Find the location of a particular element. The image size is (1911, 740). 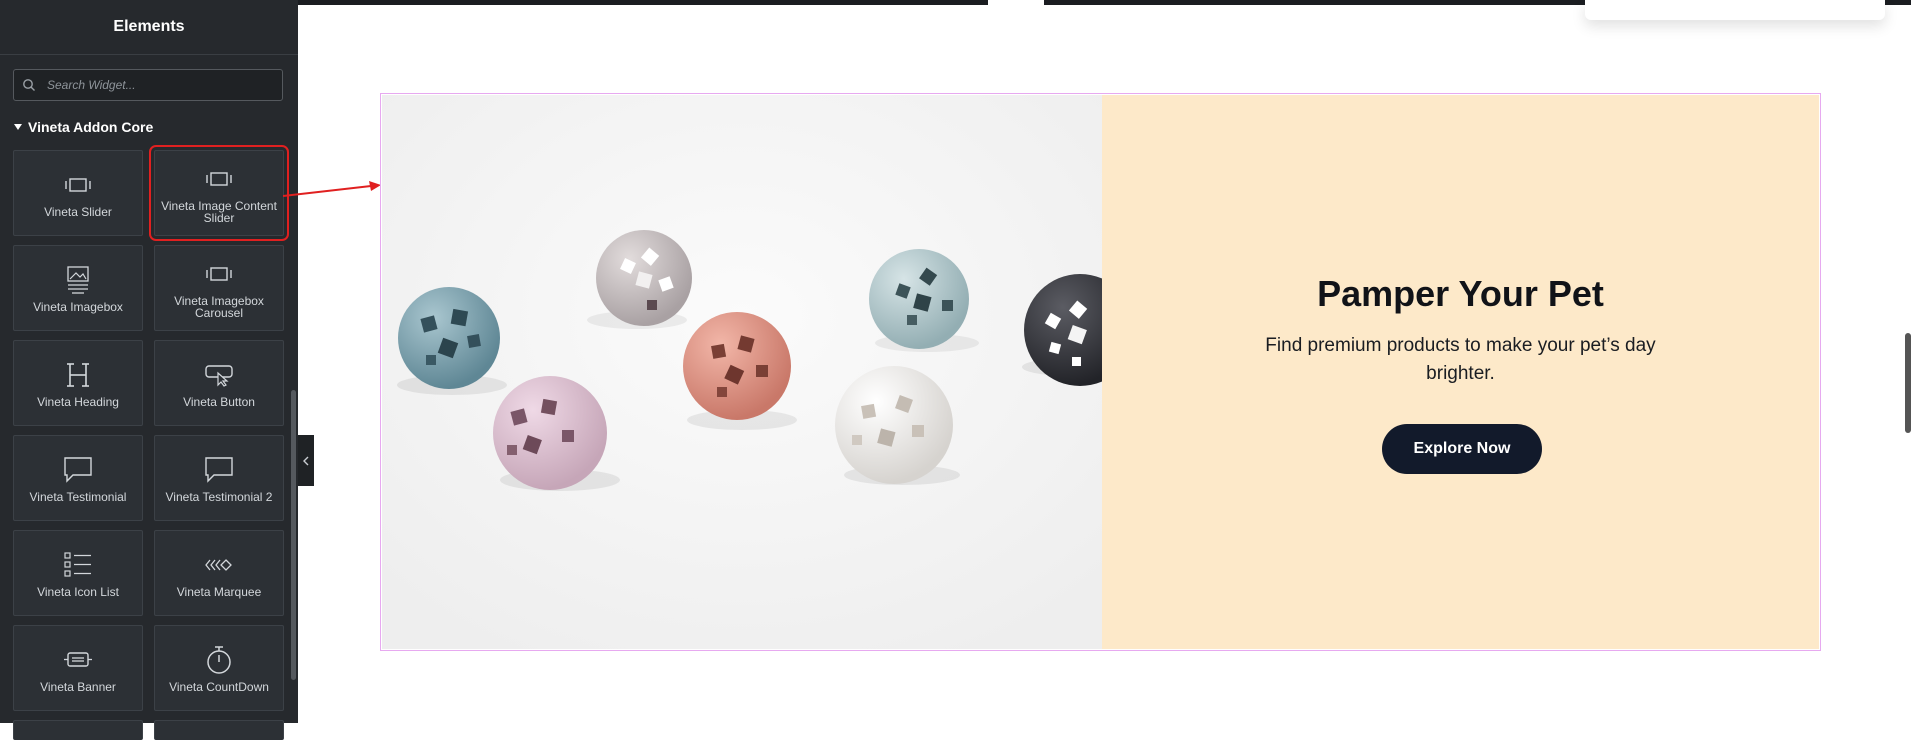

widget-label: Vineta Marquee is located at coordinates (219, 592).